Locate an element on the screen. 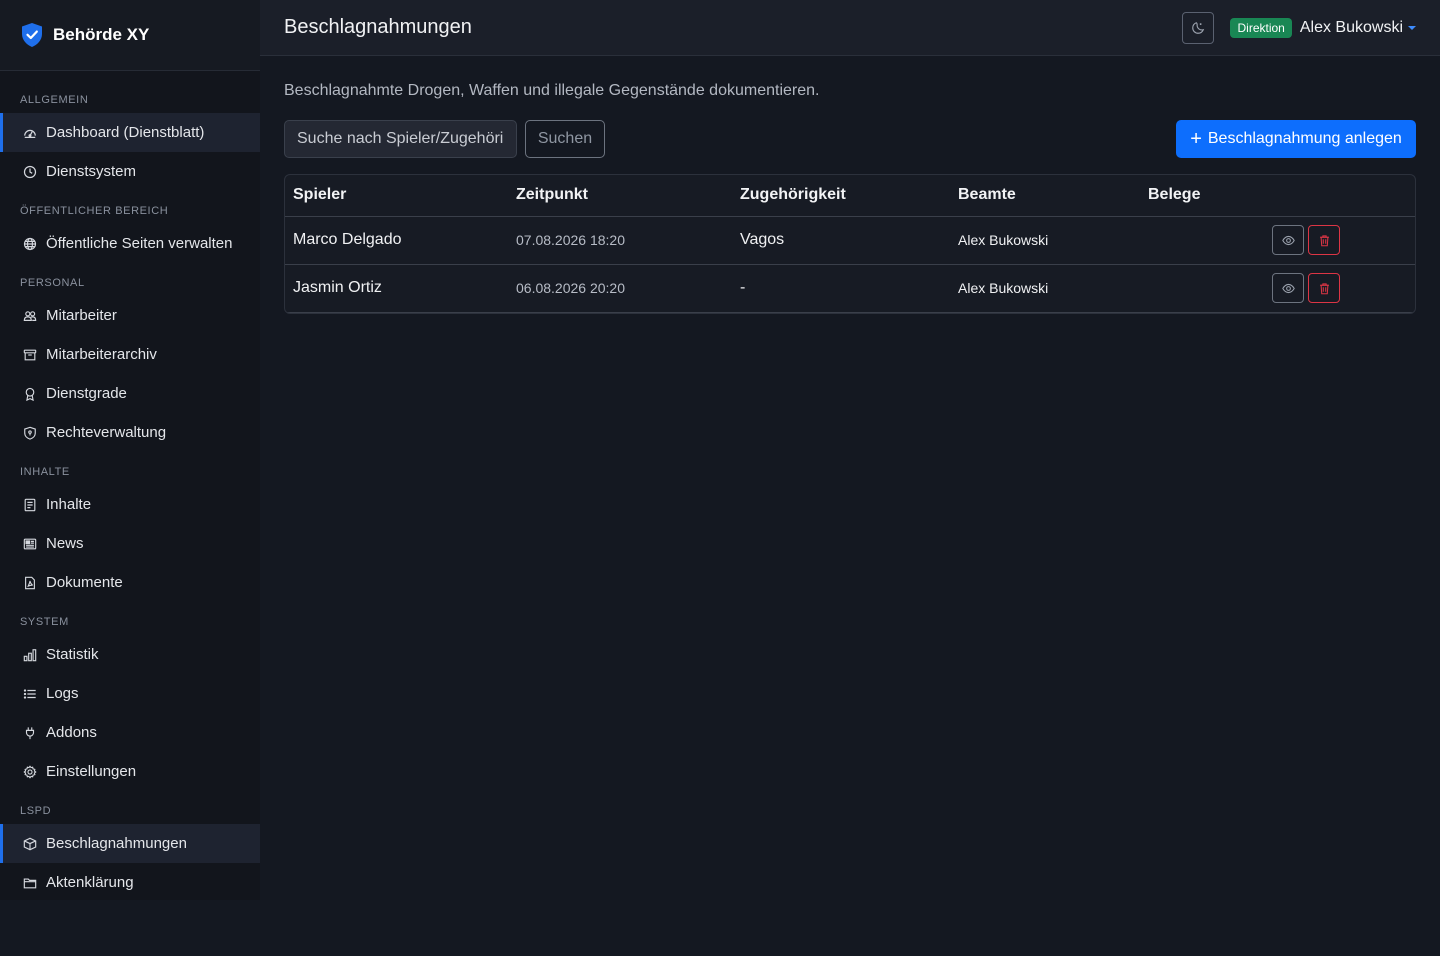 The width and height of the screenshot is (1440, 956). nav-section-title: ALLGEMEIN is located at coordinates (54, 100).